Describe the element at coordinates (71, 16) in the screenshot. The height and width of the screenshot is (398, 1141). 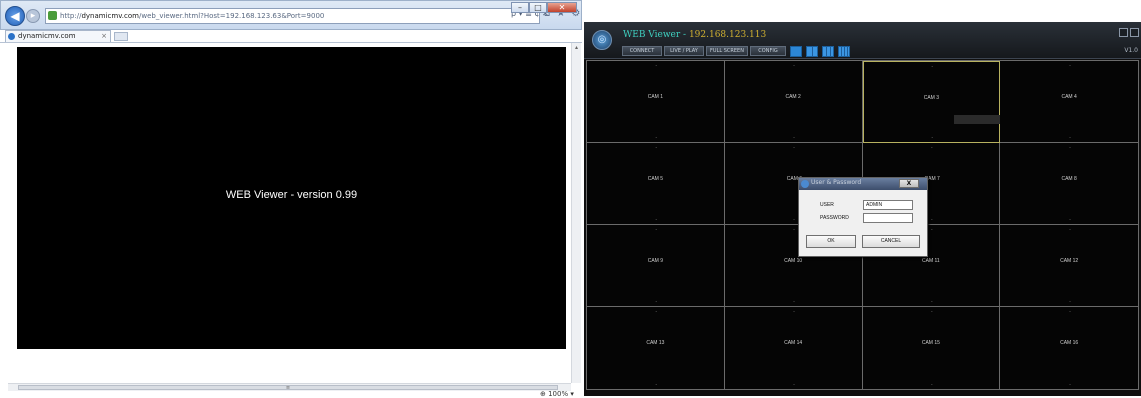
I see `url-prefix: http://` at that location.